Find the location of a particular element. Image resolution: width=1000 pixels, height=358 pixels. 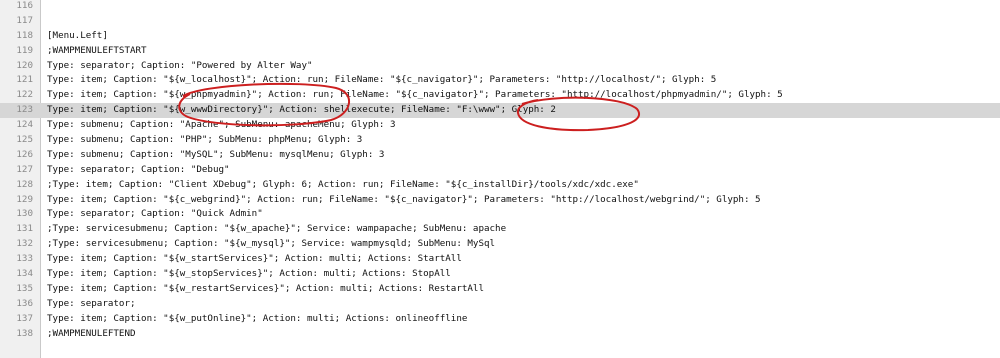

line-number: 122 is located at coordinates (24, 95).